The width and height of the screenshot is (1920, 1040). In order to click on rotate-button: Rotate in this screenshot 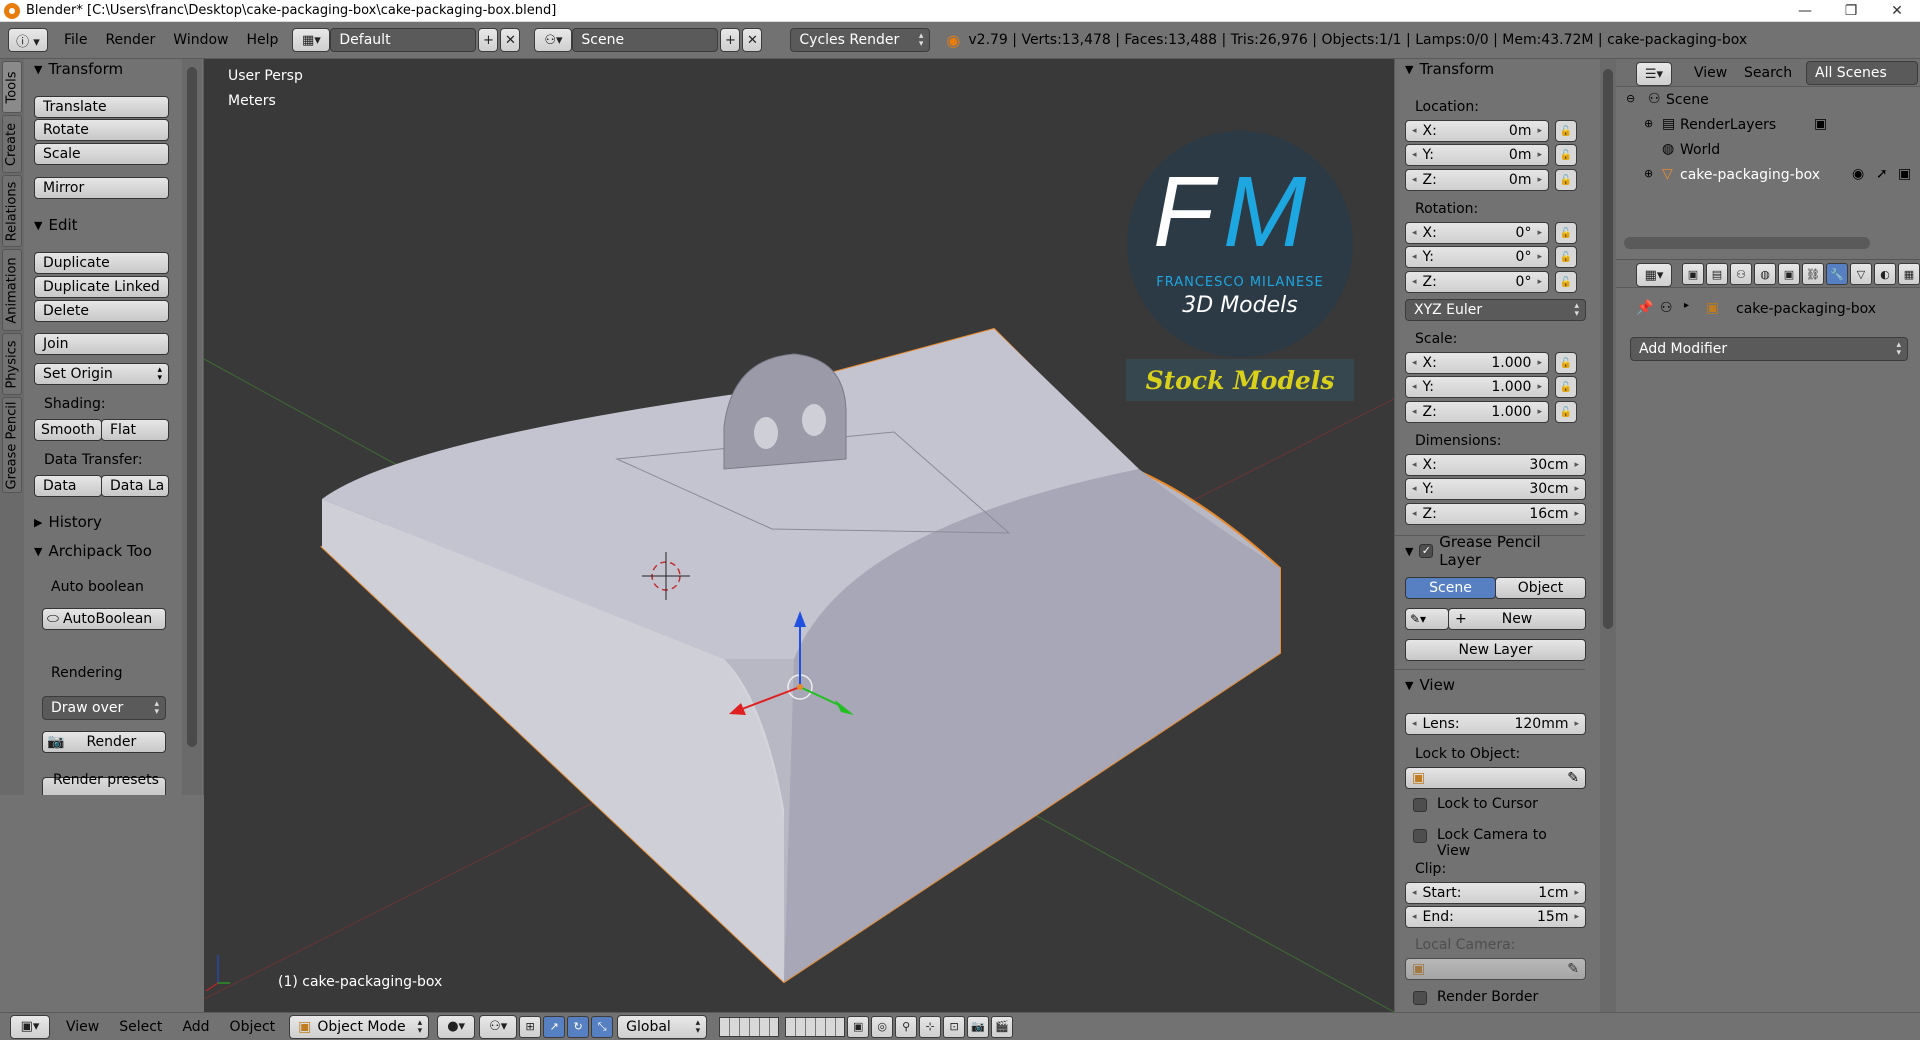, I will do `click(101, 130)`.